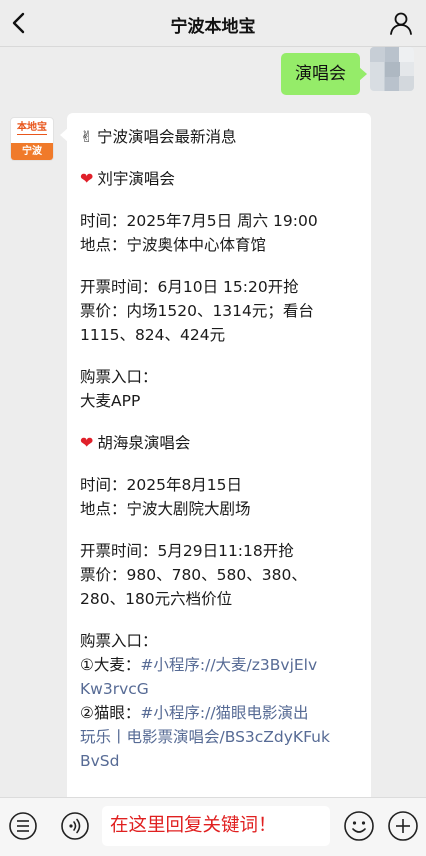  Describe the element at coordinates (189, 287) in the screenshot. I see `concert-sale-time: 开票时间：6月10日 15:20开抢` at that location.